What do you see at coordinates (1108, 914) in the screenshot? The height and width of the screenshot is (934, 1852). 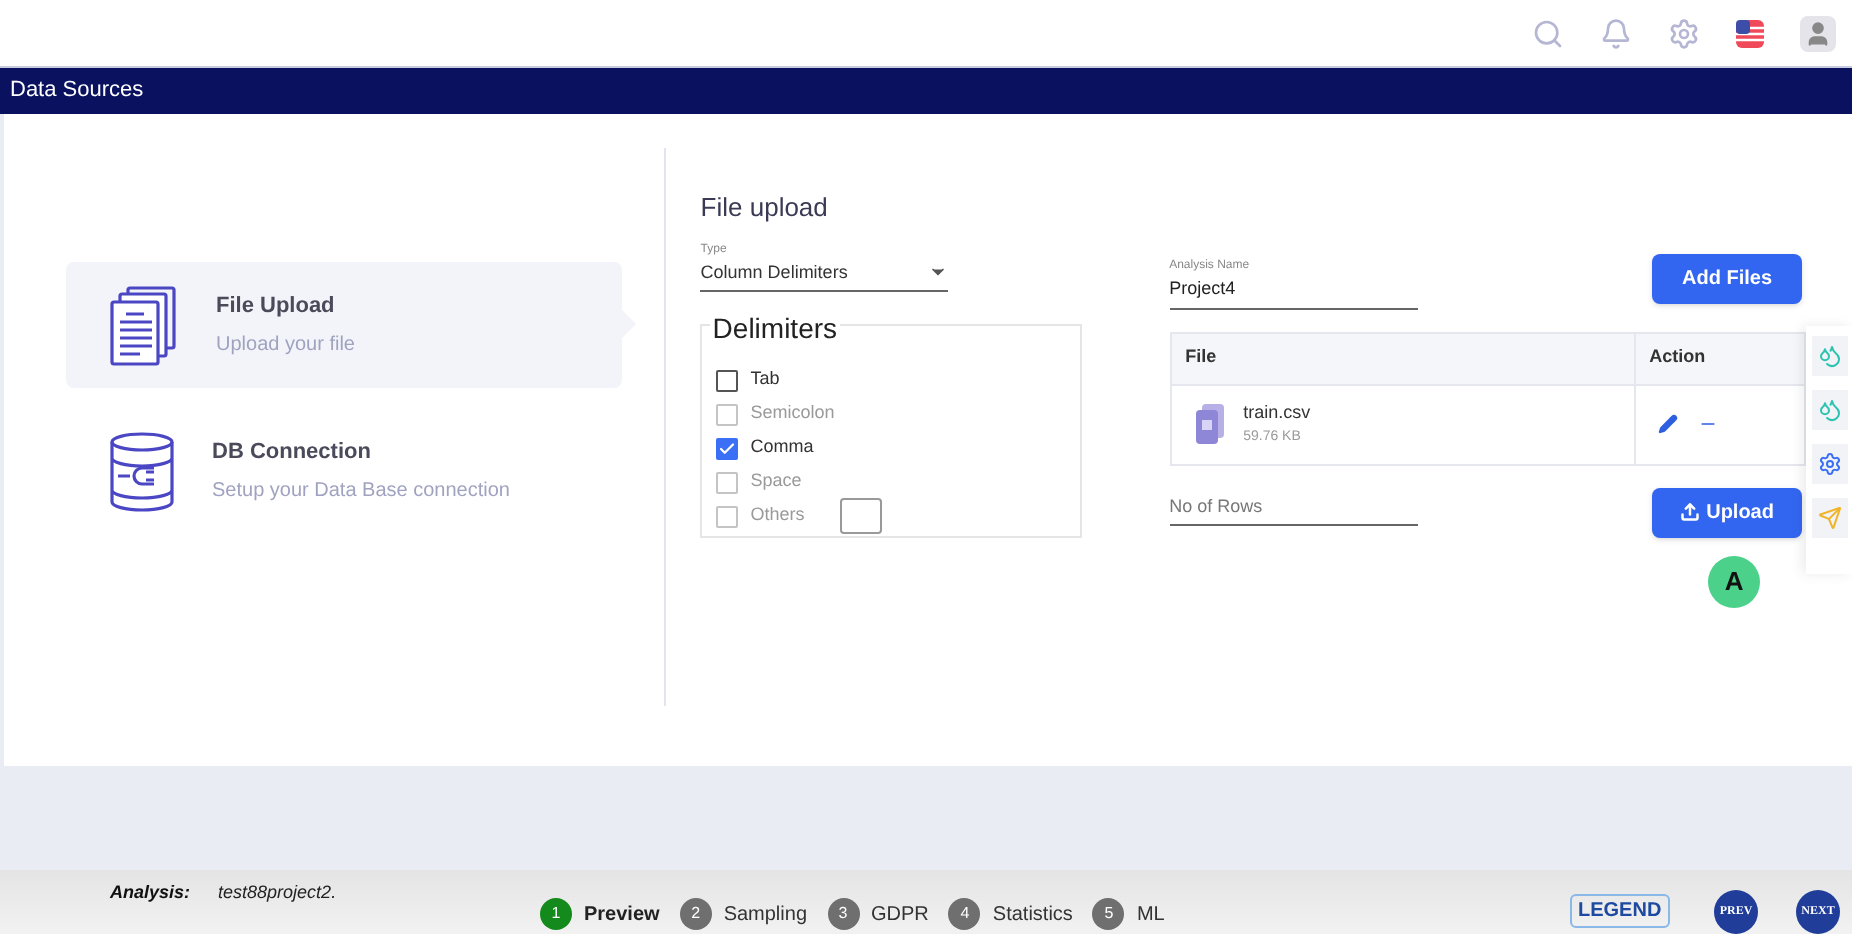 I see `step-number: 5` at bounding box center [1108, 914].